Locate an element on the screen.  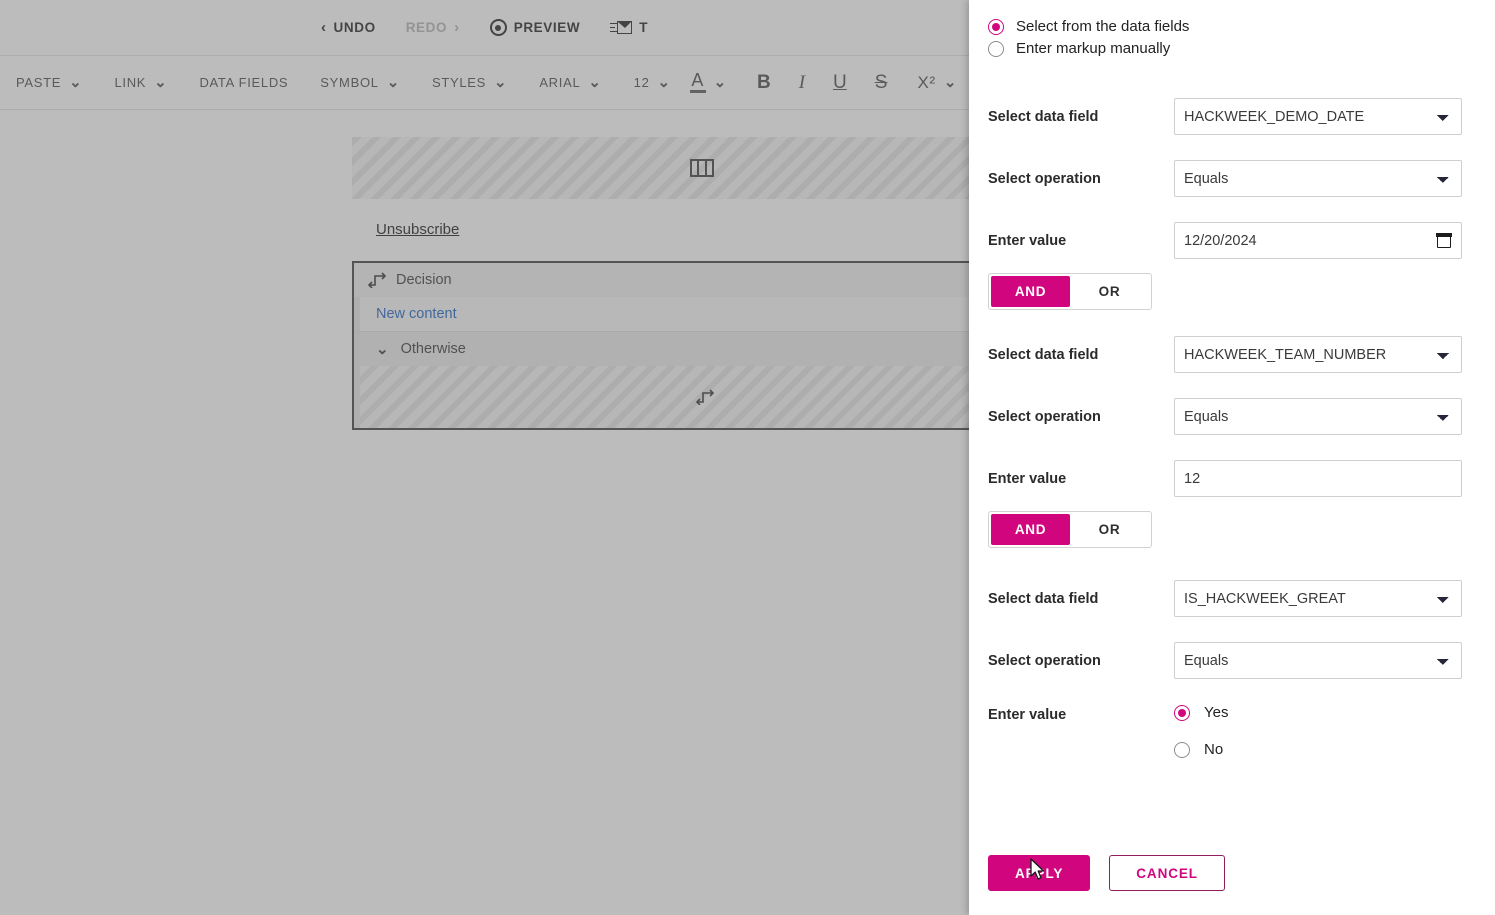
cancel-button: CANCEL is located at coordinates (1167, 873).